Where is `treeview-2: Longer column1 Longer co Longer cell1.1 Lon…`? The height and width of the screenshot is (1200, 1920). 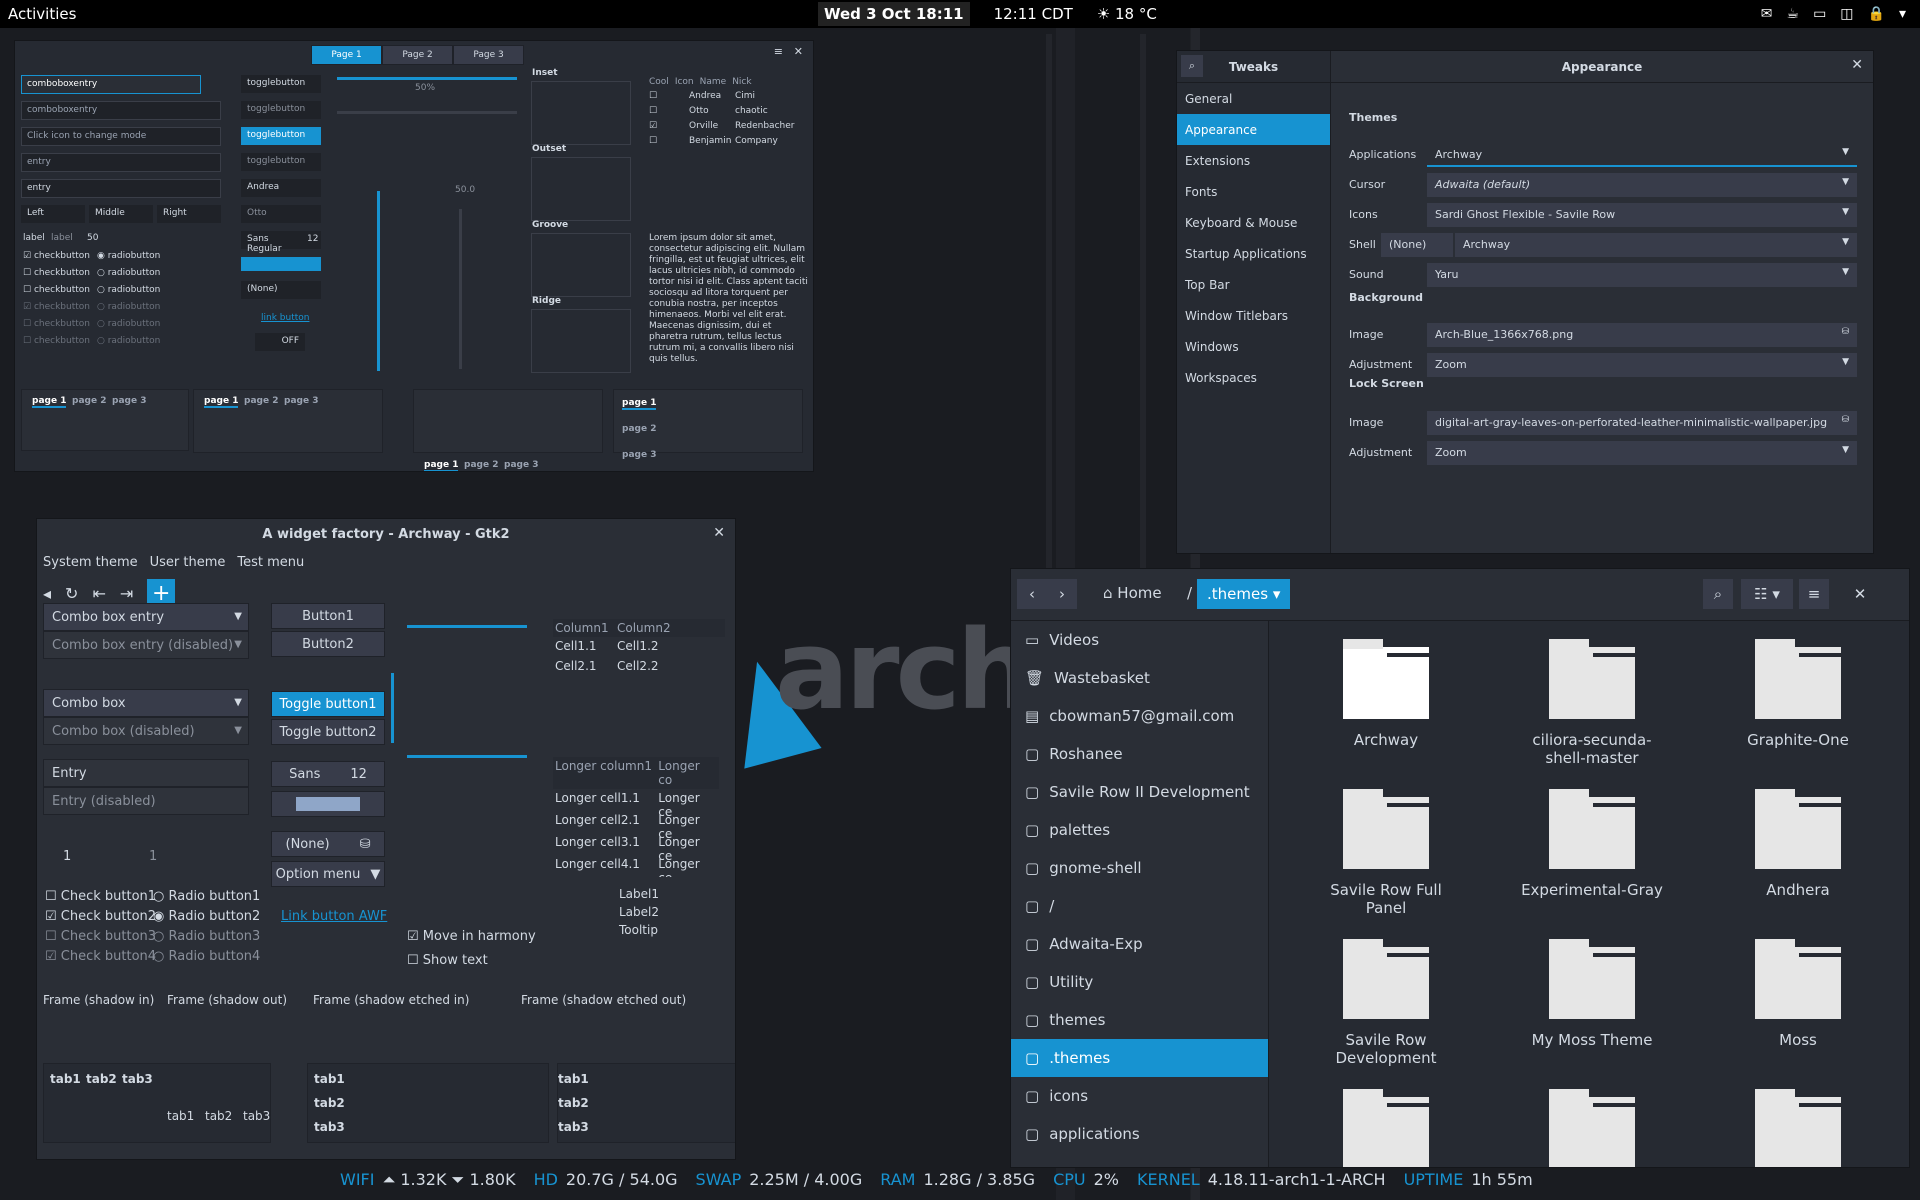
treeview-2: Longer column1 Longer co Longer cell1.1 Lon… is located at coordinates (636, 817).